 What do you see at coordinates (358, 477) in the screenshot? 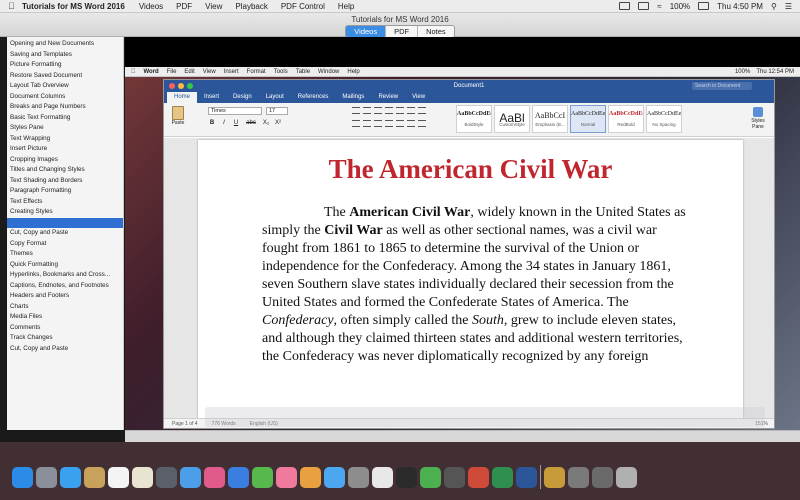
I see `system-preferences-icon` at bounding box center [358, 477].